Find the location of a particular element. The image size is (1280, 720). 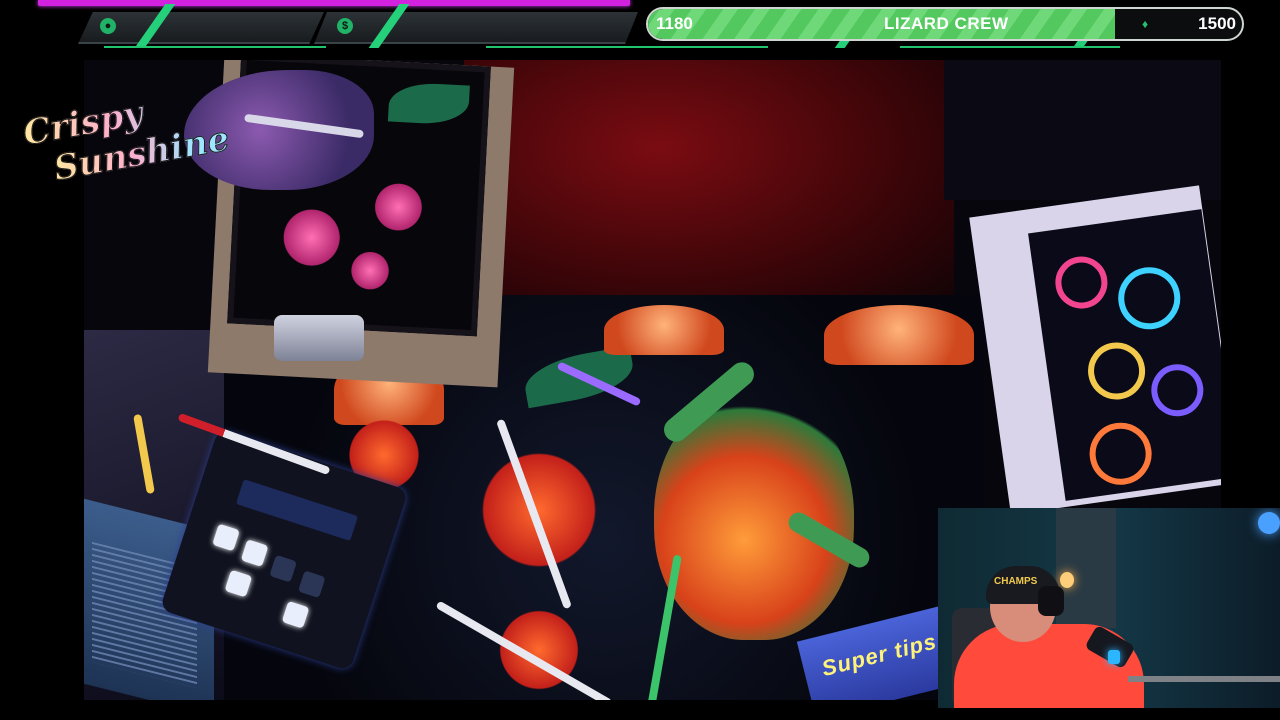

crew-goal-label: LIZARD CREW is located at coordinates (946, 23).